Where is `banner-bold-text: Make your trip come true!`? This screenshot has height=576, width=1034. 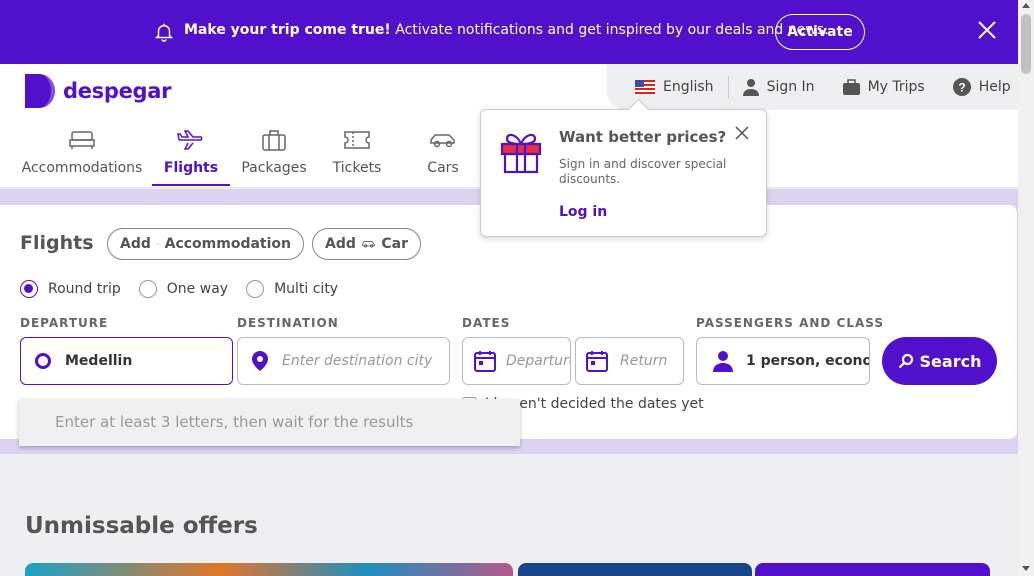
banner-bold-text: Make your trip come true! is located at coordinates (287, 30).